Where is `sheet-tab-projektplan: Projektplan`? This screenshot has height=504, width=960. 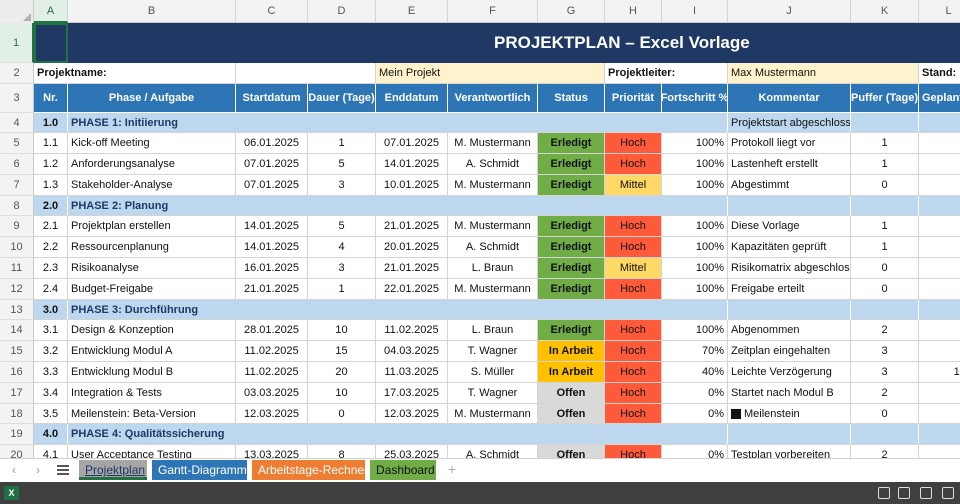
sheet-tab-projektplan: Projektplan is located at coordinates (113, 470).